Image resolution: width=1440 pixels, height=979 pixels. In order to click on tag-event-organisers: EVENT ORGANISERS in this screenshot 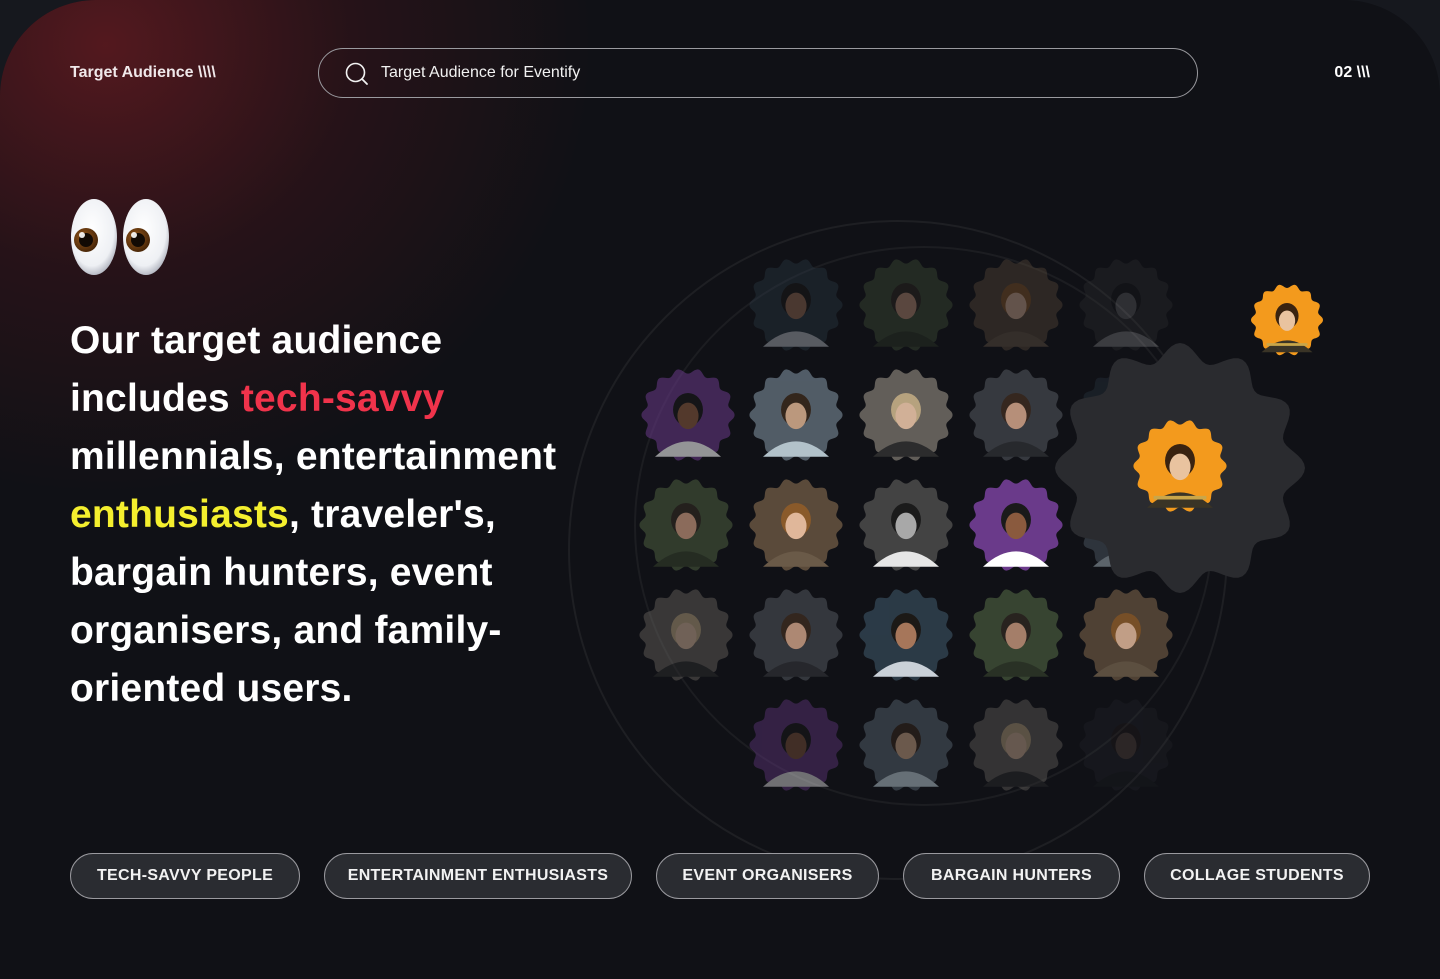, I will do `click(767, 876)`.